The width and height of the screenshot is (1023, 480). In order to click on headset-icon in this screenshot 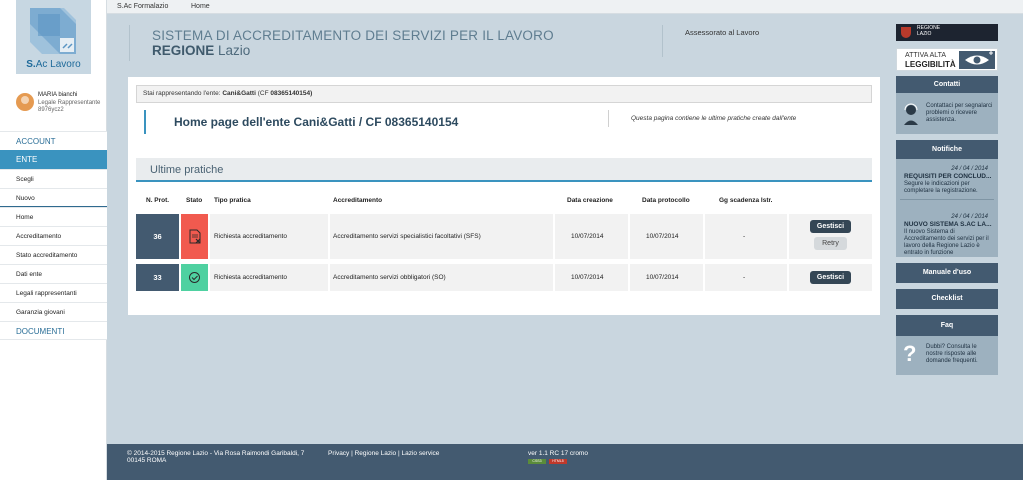, I will do `click(911, 114)`.